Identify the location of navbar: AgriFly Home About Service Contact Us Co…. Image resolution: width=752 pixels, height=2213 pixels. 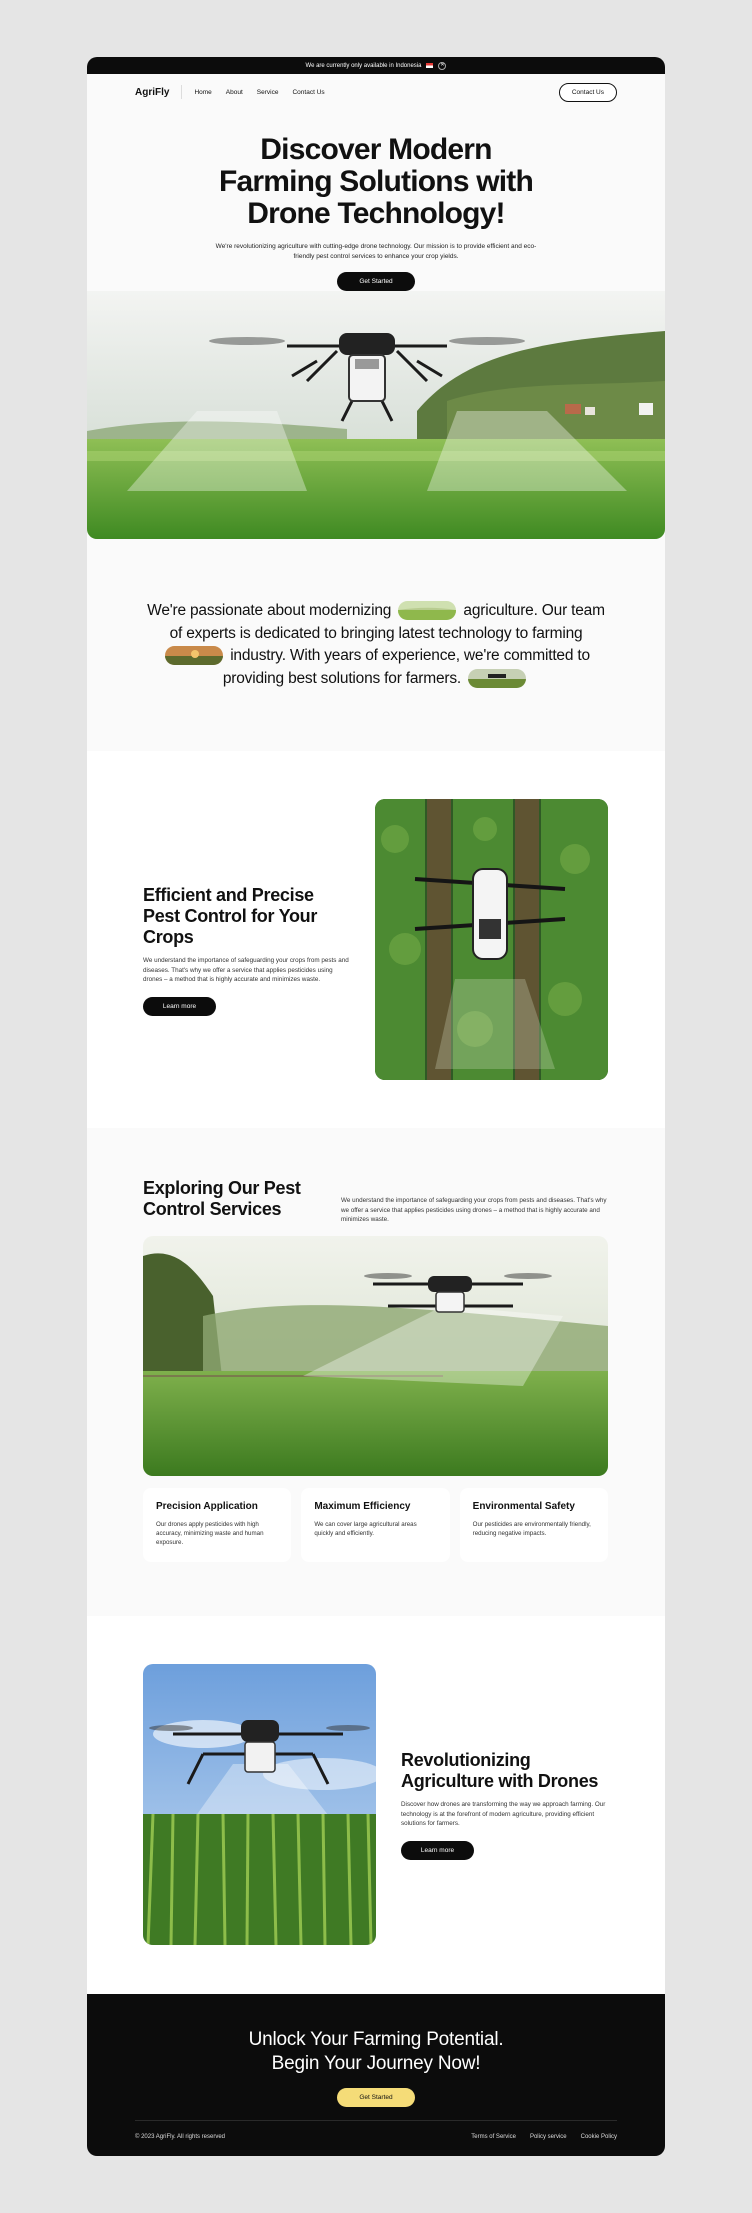
(376, 92).